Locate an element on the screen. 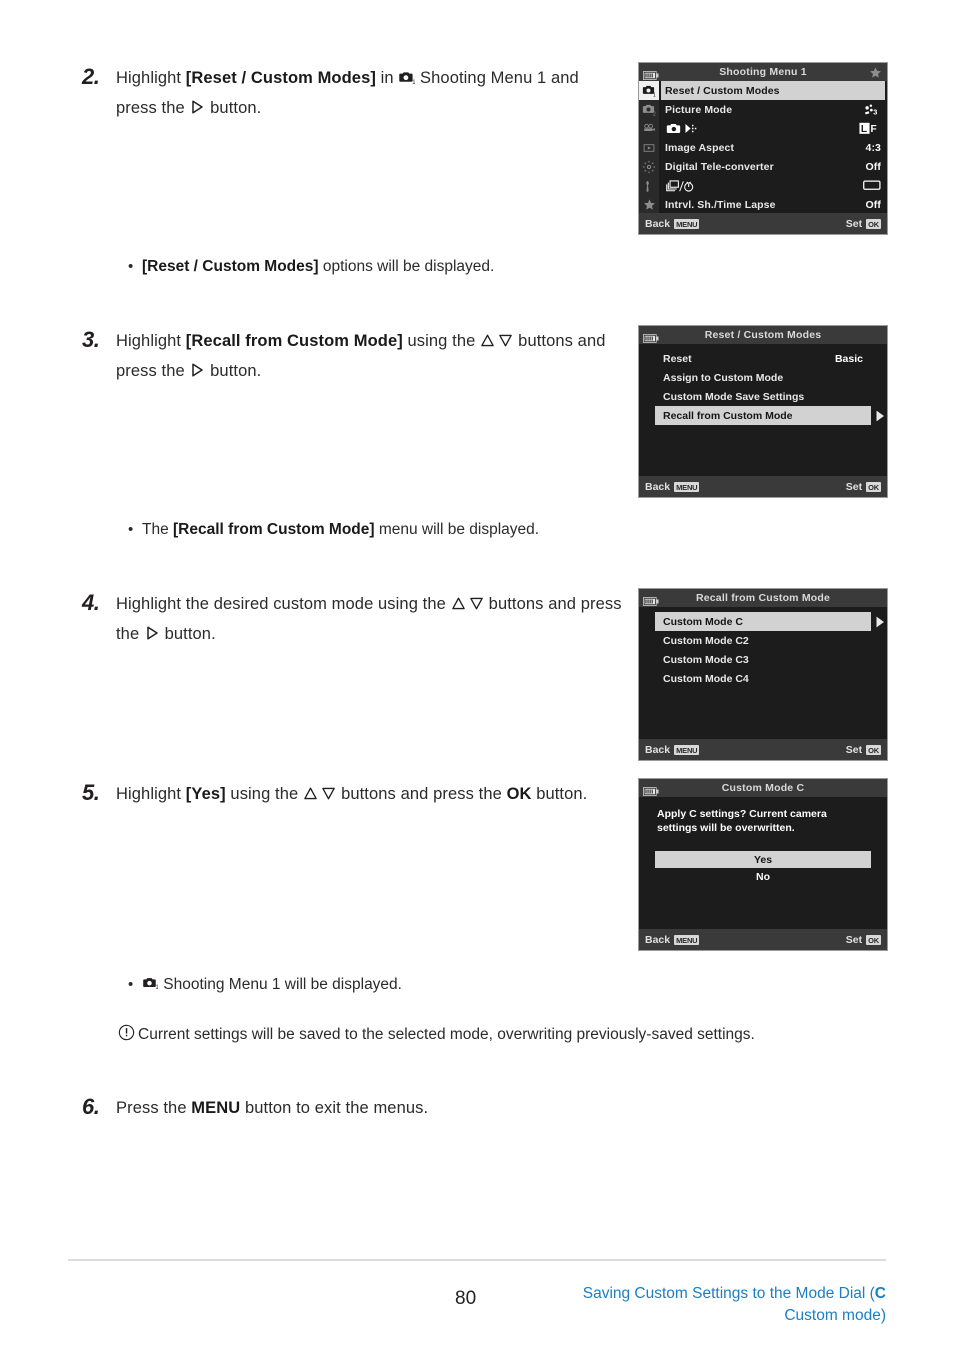 This screenshot has width=954, height=1354. menu-row: Custom Mode C4 is located at coordinates (763, 678).